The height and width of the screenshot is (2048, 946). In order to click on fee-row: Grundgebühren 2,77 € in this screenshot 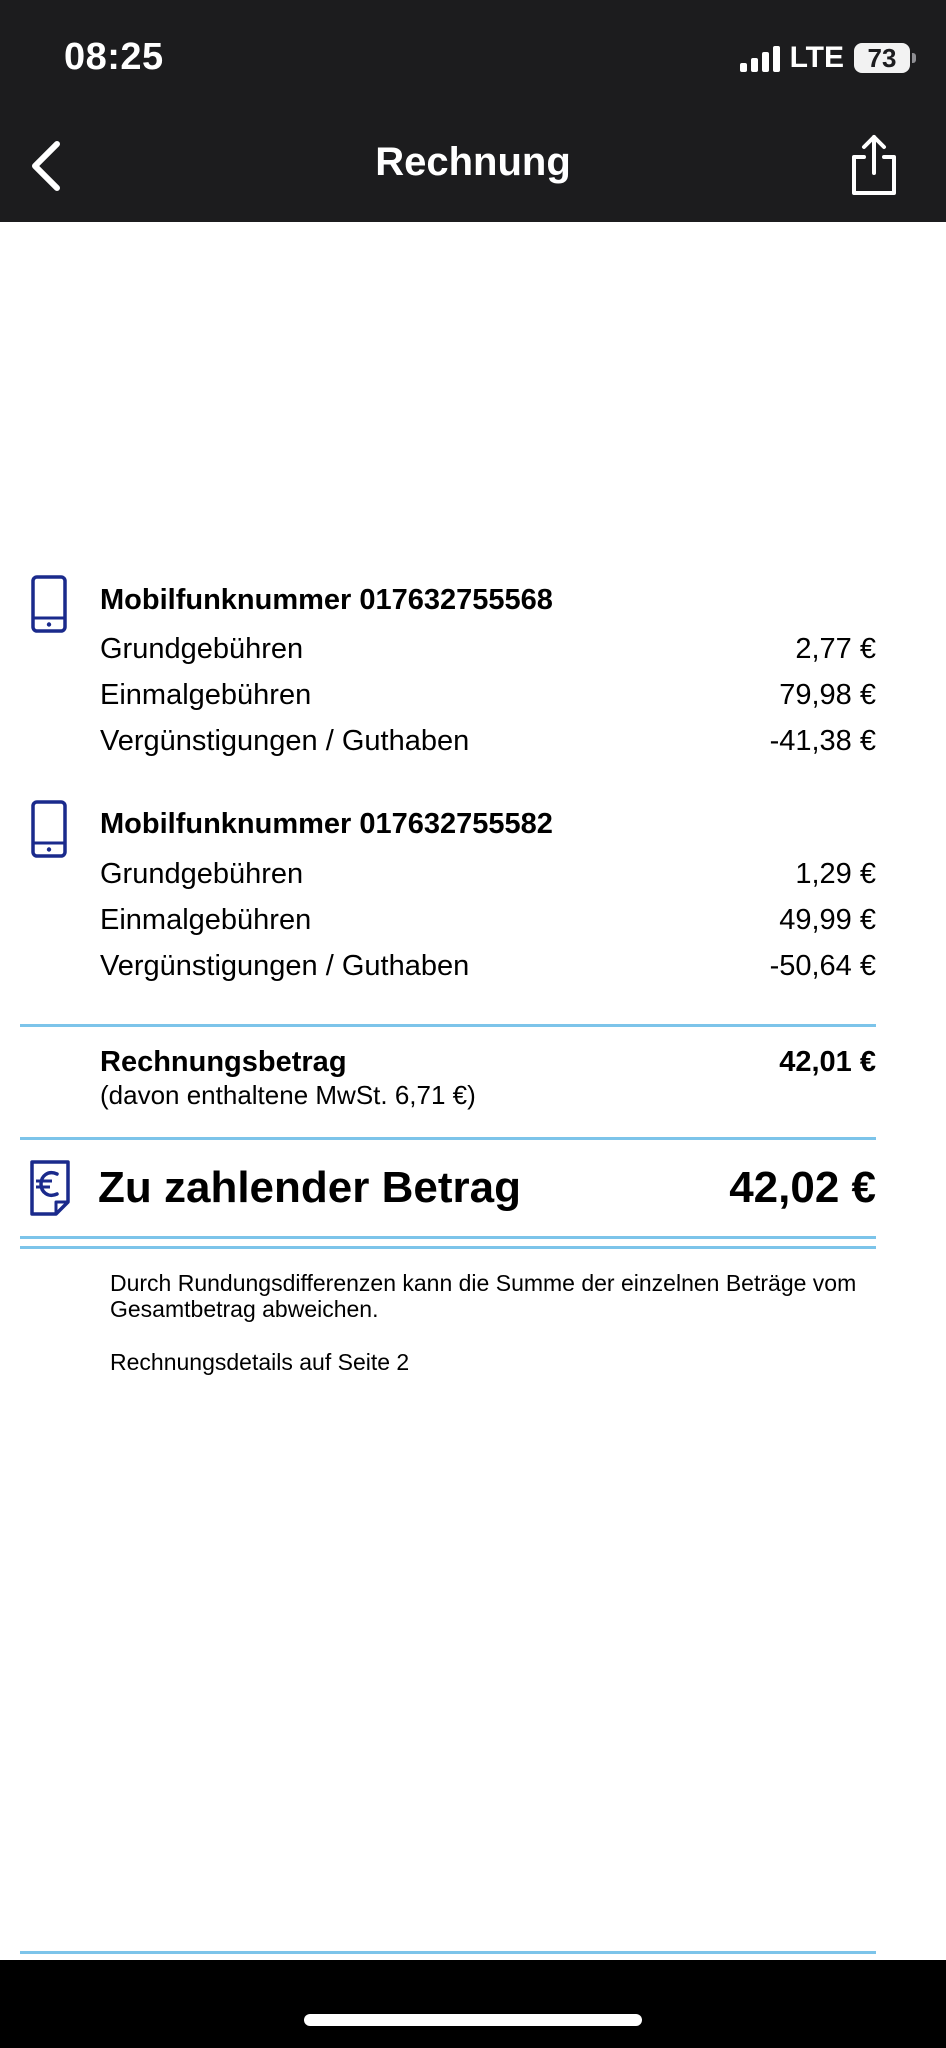, I will do `click(488, 649)`.